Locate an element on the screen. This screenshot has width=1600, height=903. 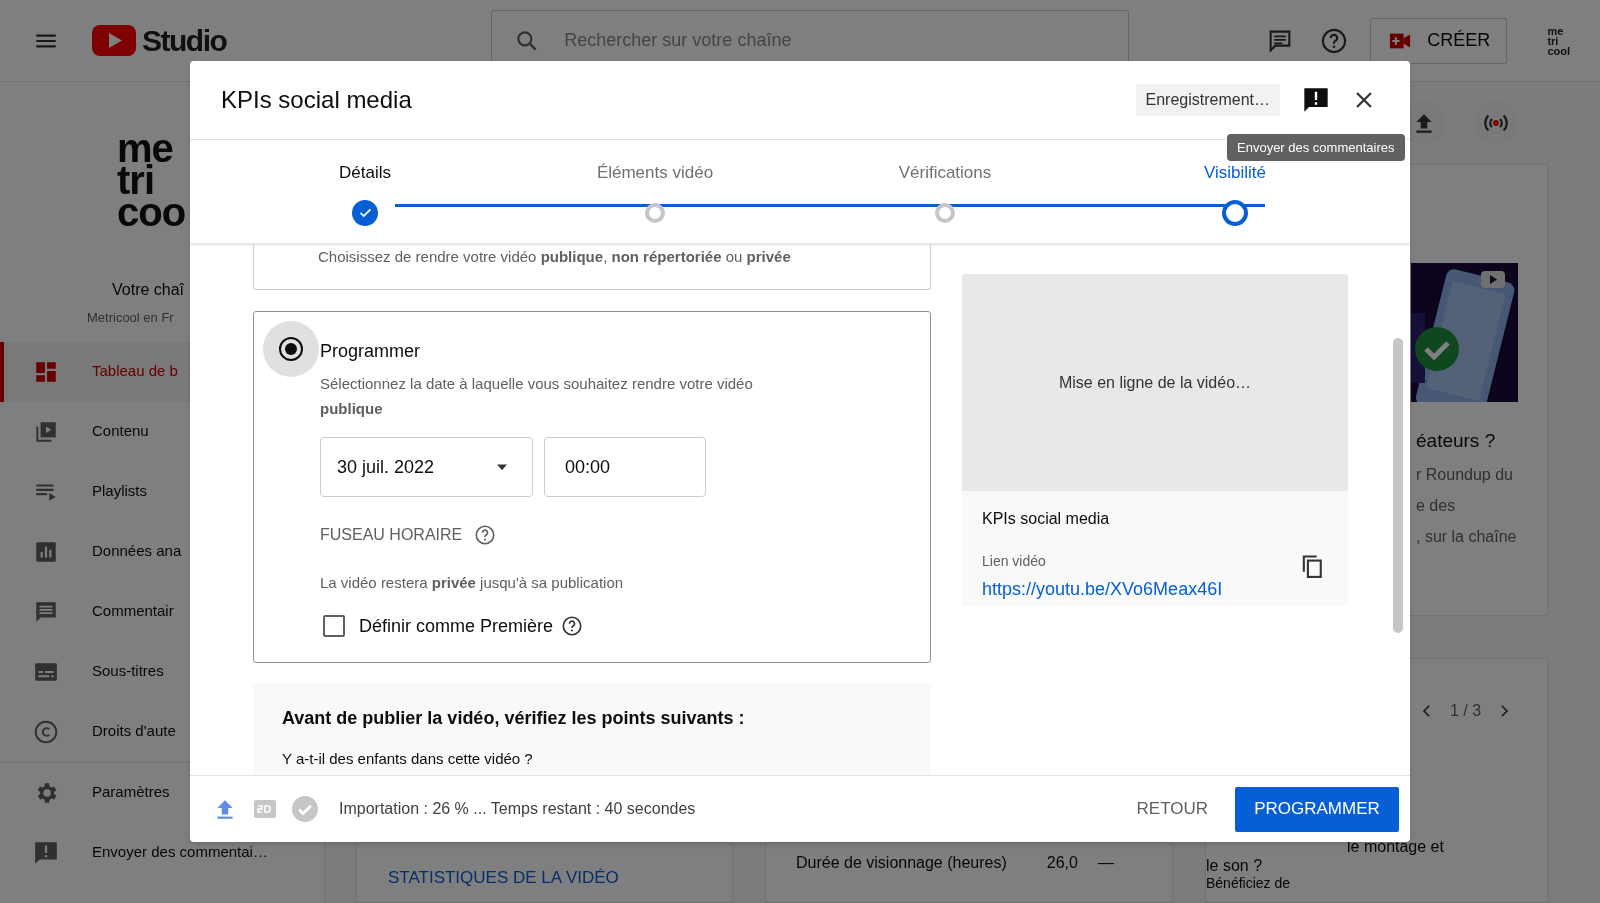
pager-text: 1 / 3 is located at coordinates (1466, 710).